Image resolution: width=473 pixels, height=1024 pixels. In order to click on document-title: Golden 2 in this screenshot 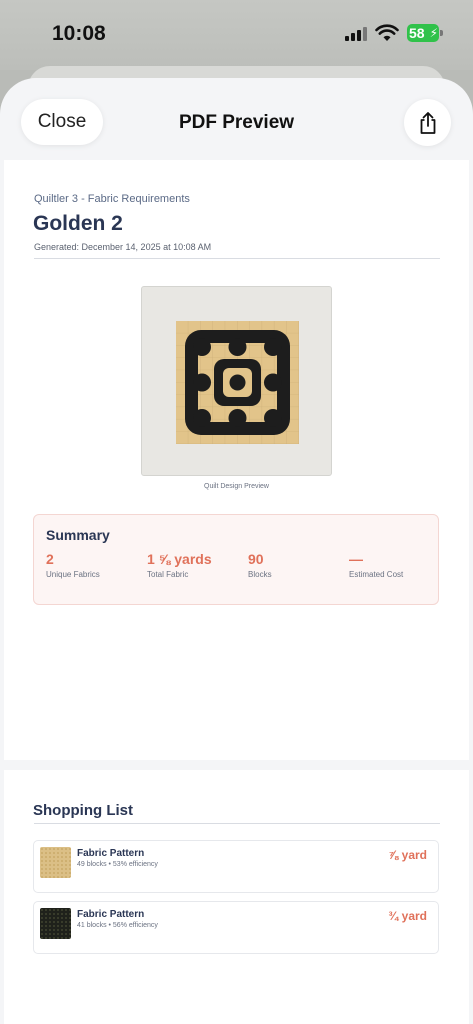, I will do `click(78, 223)`.